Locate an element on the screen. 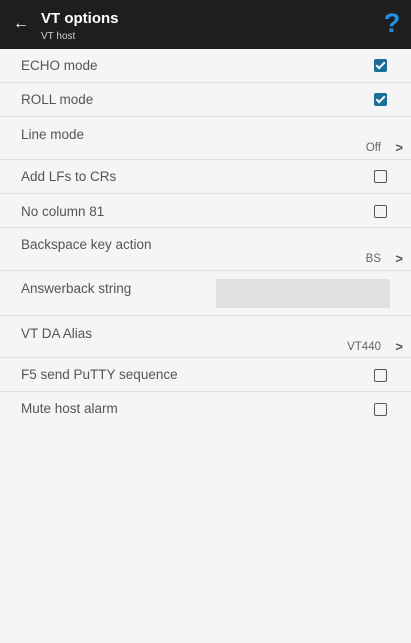  setting-mute-host-alarm: Mute host alarm is located at coordinates (205, 408).